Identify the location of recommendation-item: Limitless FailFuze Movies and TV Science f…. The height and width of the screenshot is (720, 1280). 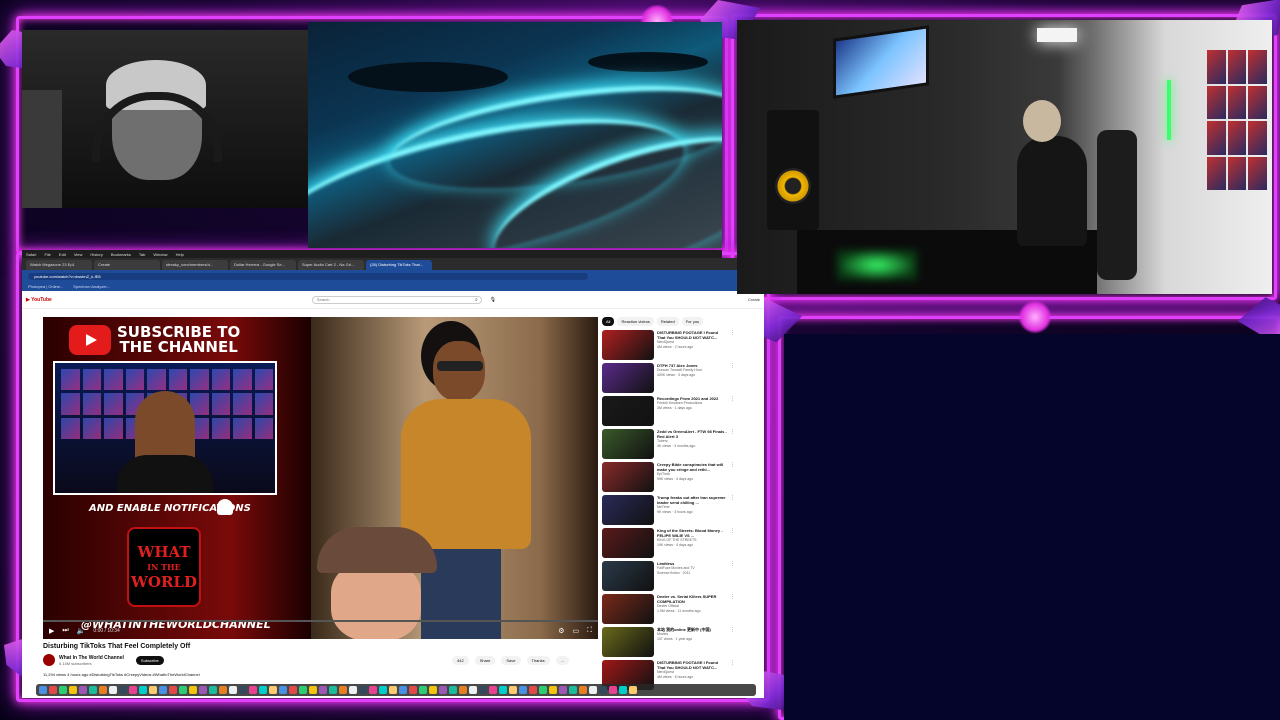
(672, 577).